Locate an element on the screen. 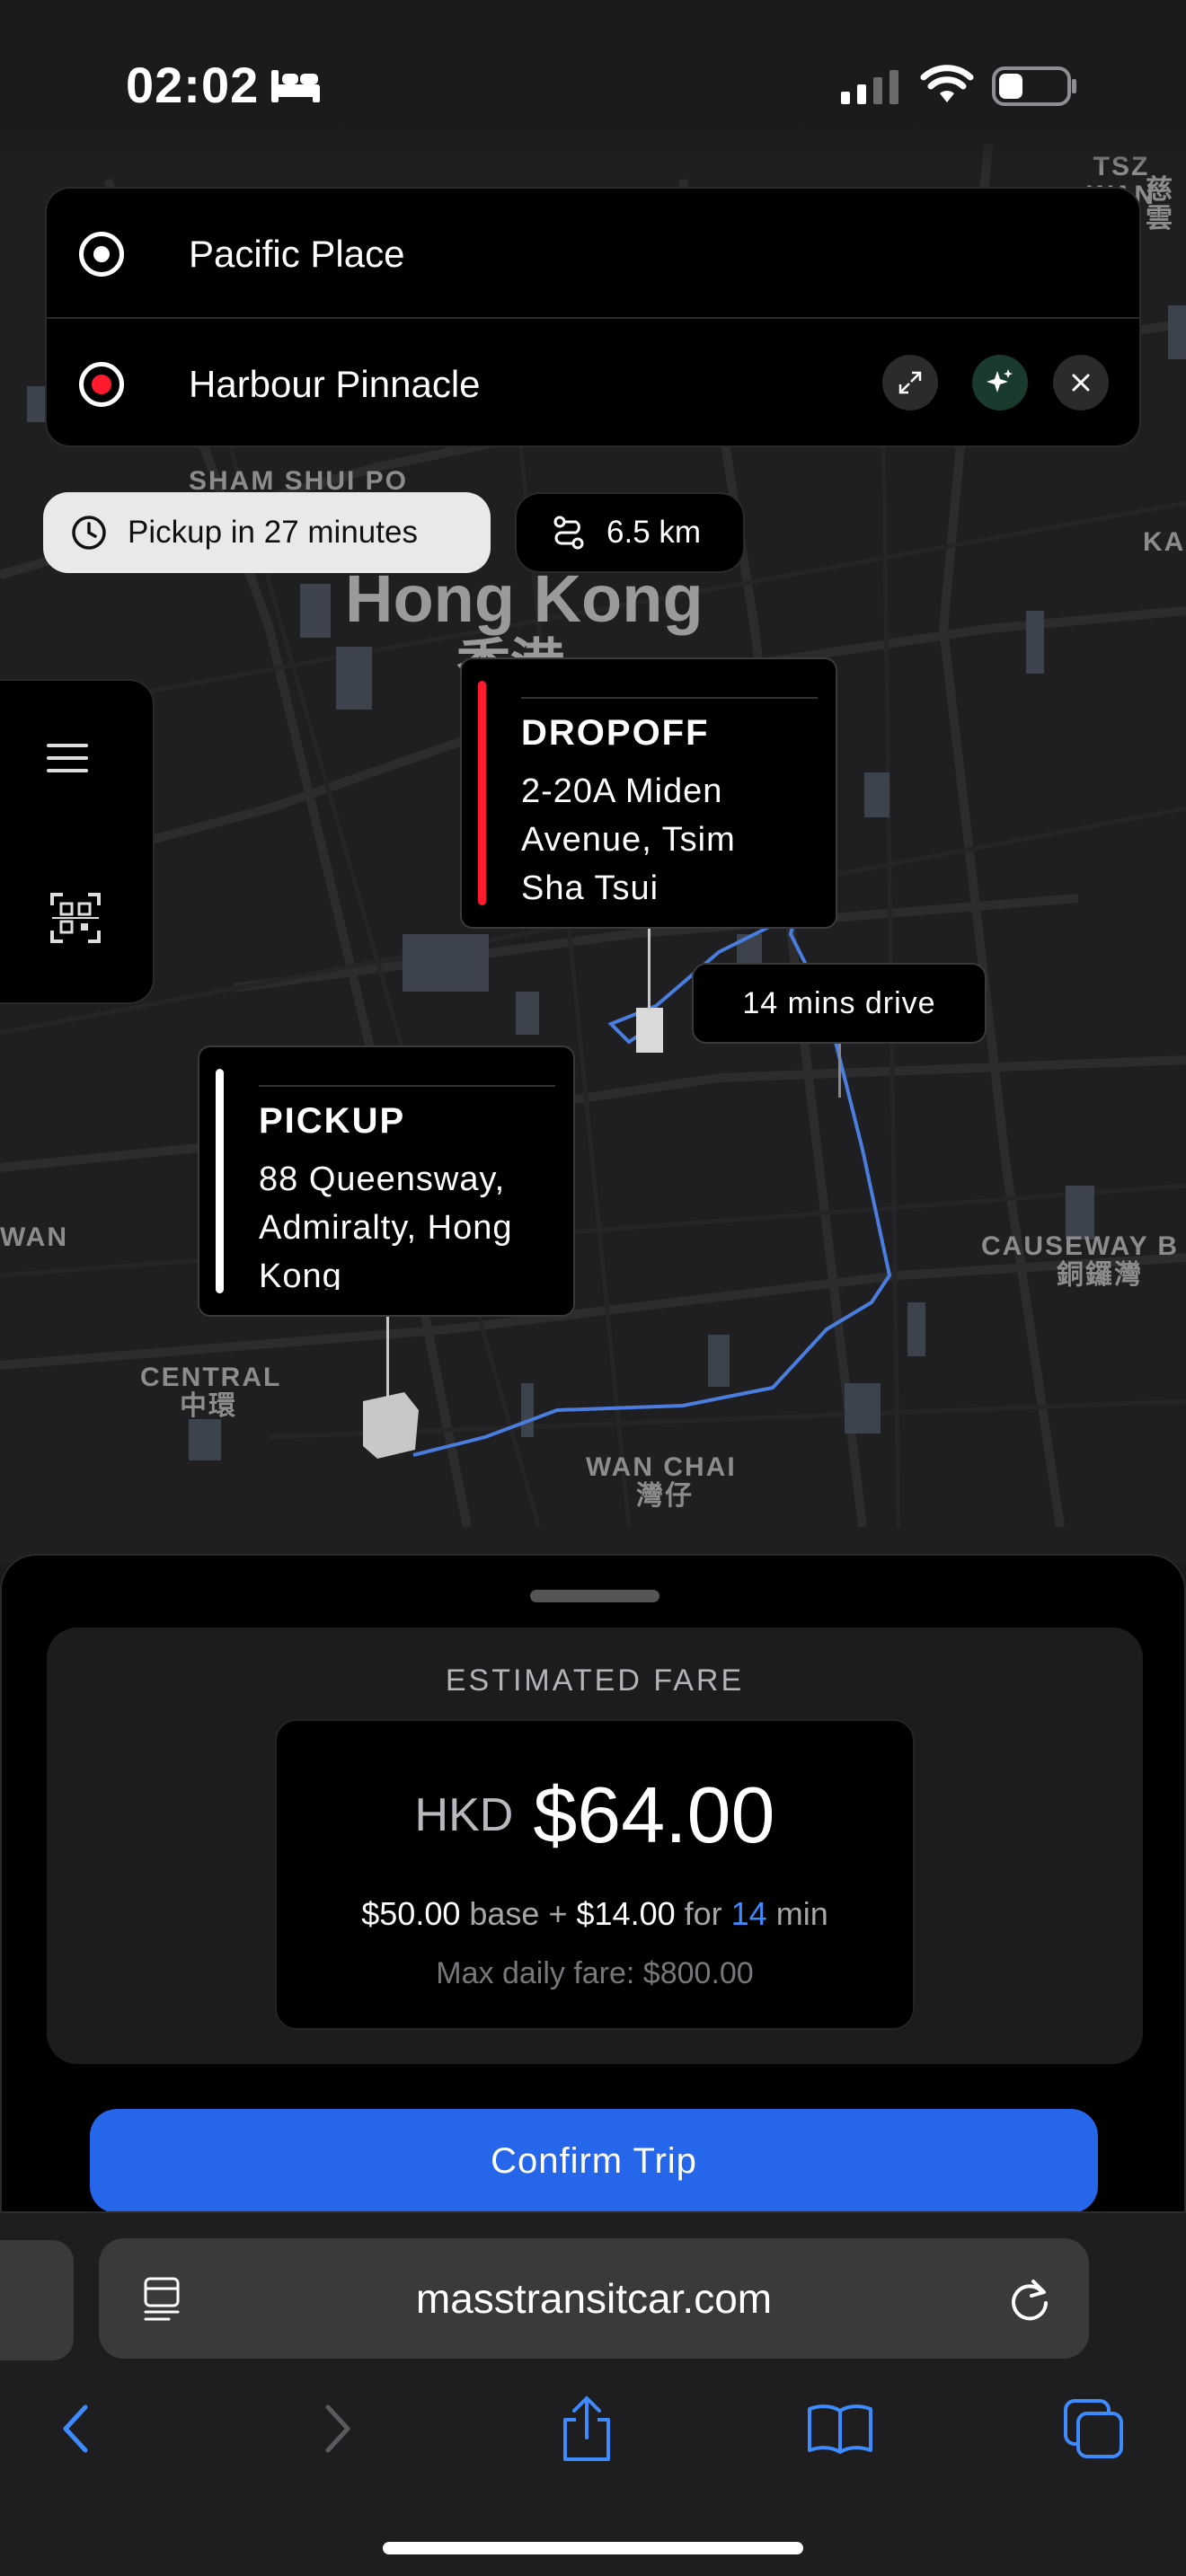 This screenshot has width=1186, height=2576. destination-row: Harbour Pinnacle is located at coordinates (593, 384).